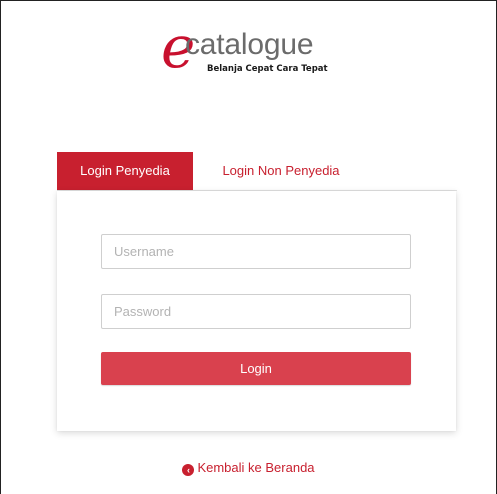 This screenshot has width=497, height=494. I want to click on logo-word: catalogue, so click(249, 44).